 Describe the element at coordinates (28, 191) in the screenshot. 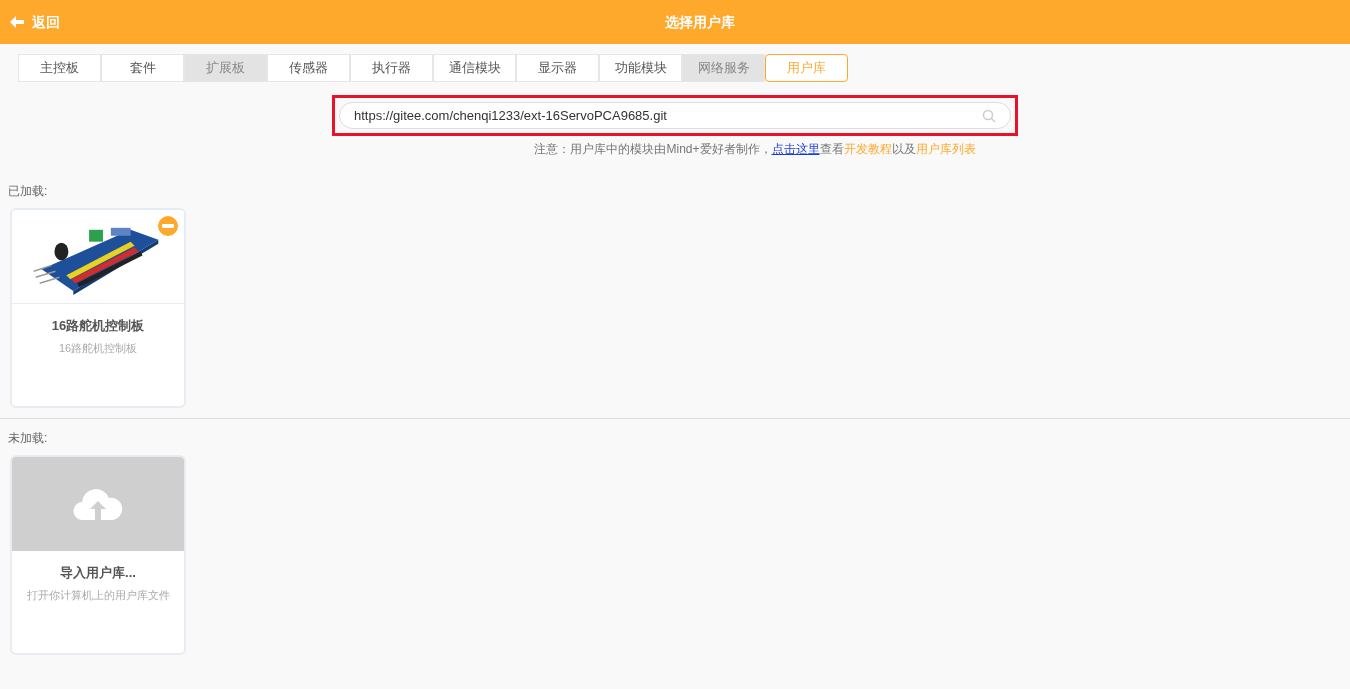

I see `section-title: 已加载:` at that location.